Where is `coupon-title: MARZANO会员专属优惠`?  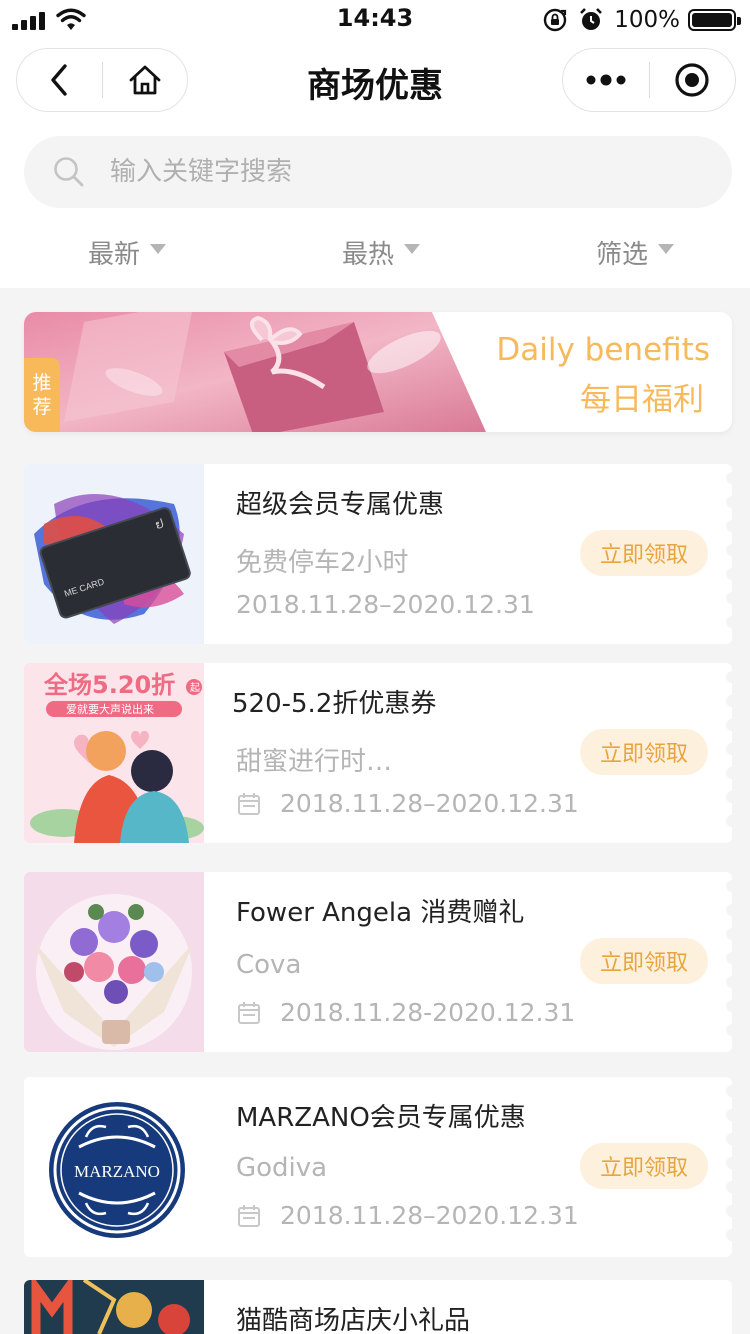
coupon-title: MARZANO会员专属优惠 is located at coordinates (381, 1118).